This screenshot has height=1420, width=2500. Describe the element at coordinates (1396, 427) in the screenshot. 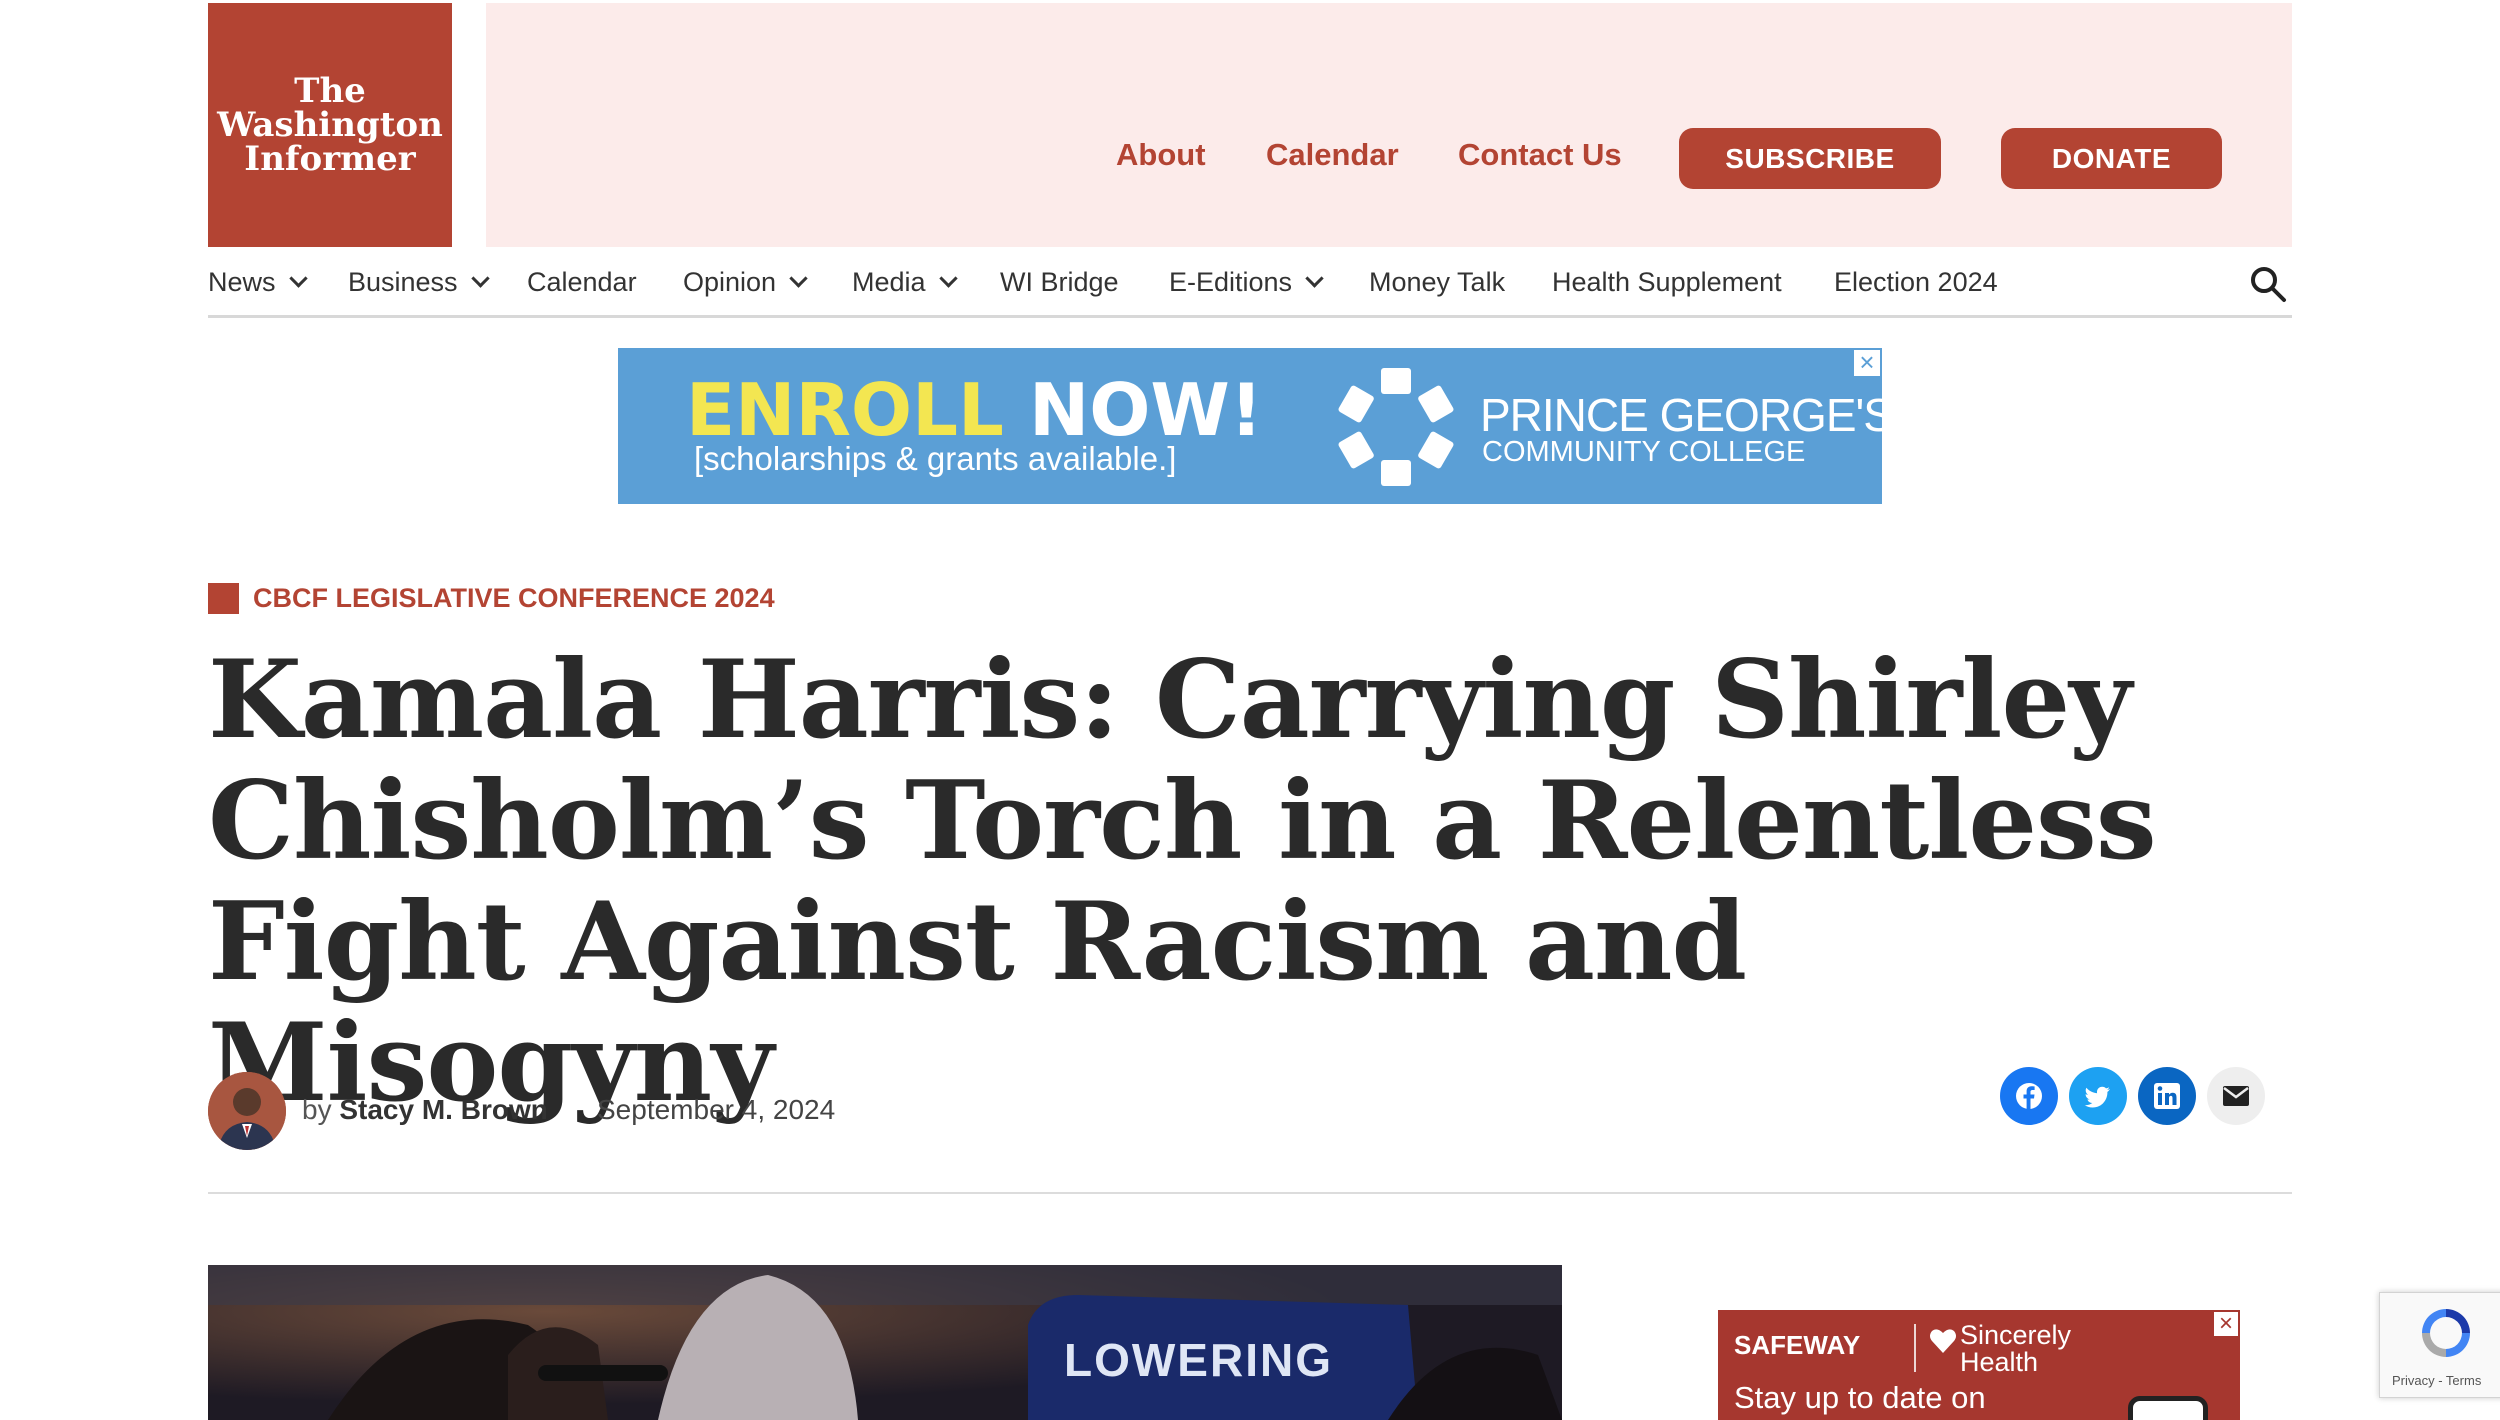

I see `college-logo-icon` at that location.